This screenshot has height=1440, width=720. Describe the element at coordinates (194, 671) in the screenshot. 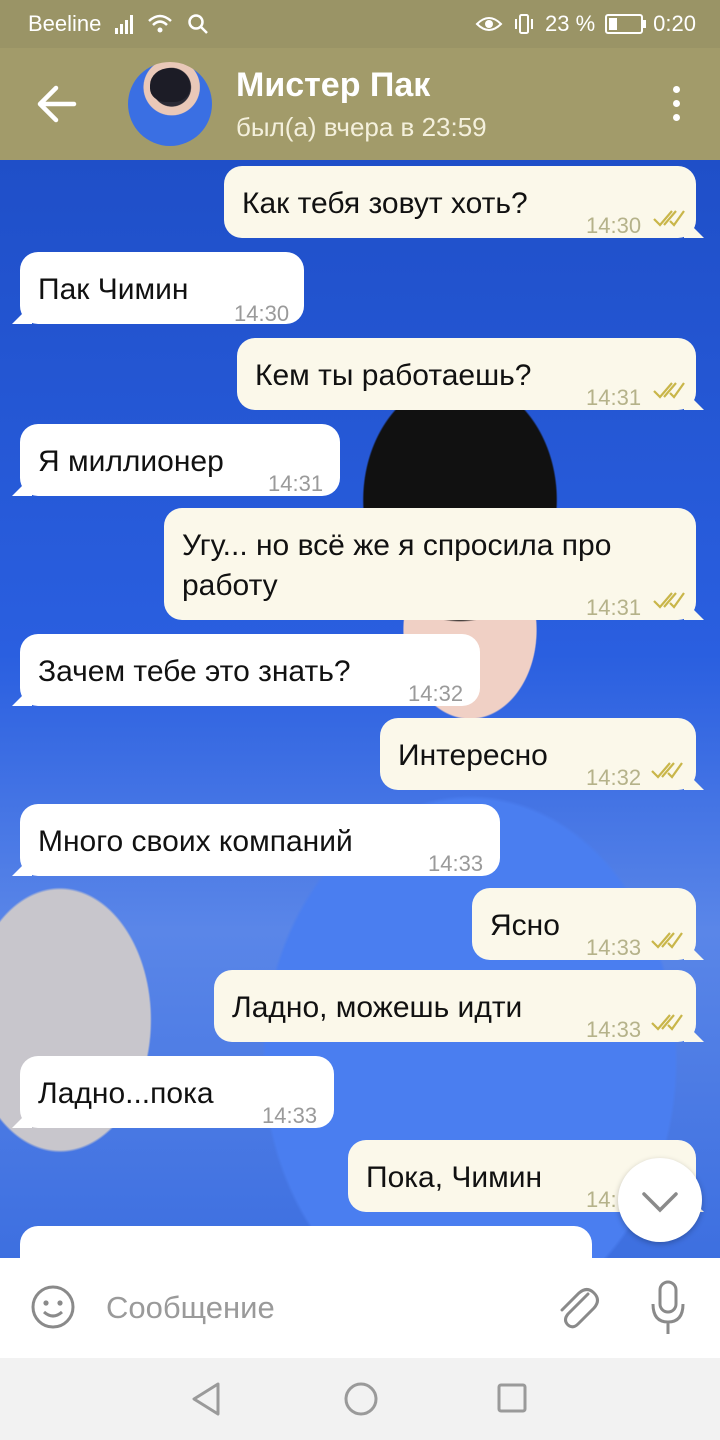

I see `message-text: Зачем тебе это знать?` at that location.